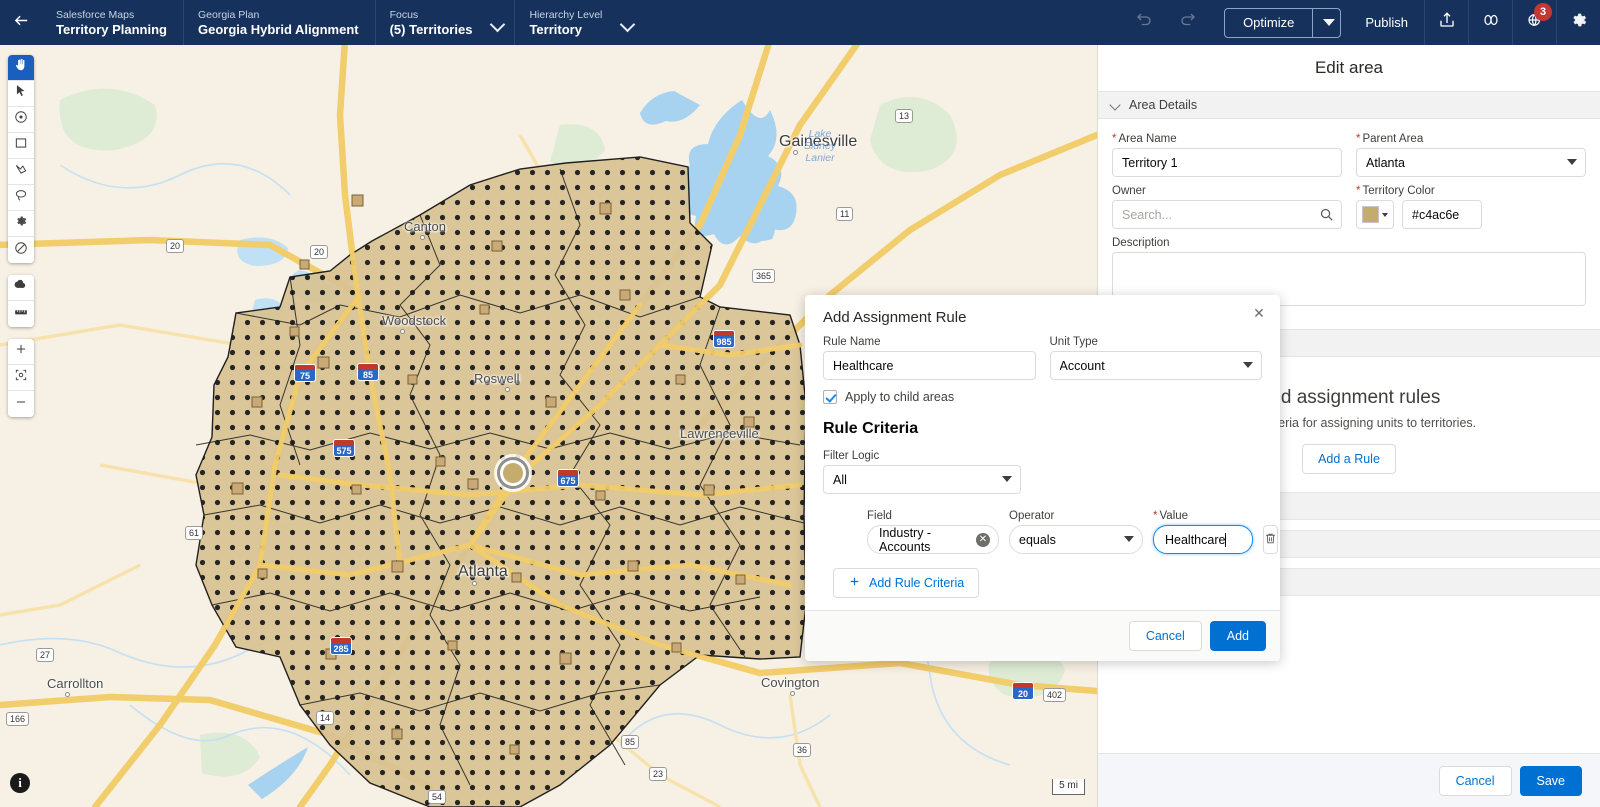  What do you see at coordinates (906, 583) in the screenshot?
I see `add-rule-criteria-button: Add Rule Criteria` at bounding box center [906, 583].